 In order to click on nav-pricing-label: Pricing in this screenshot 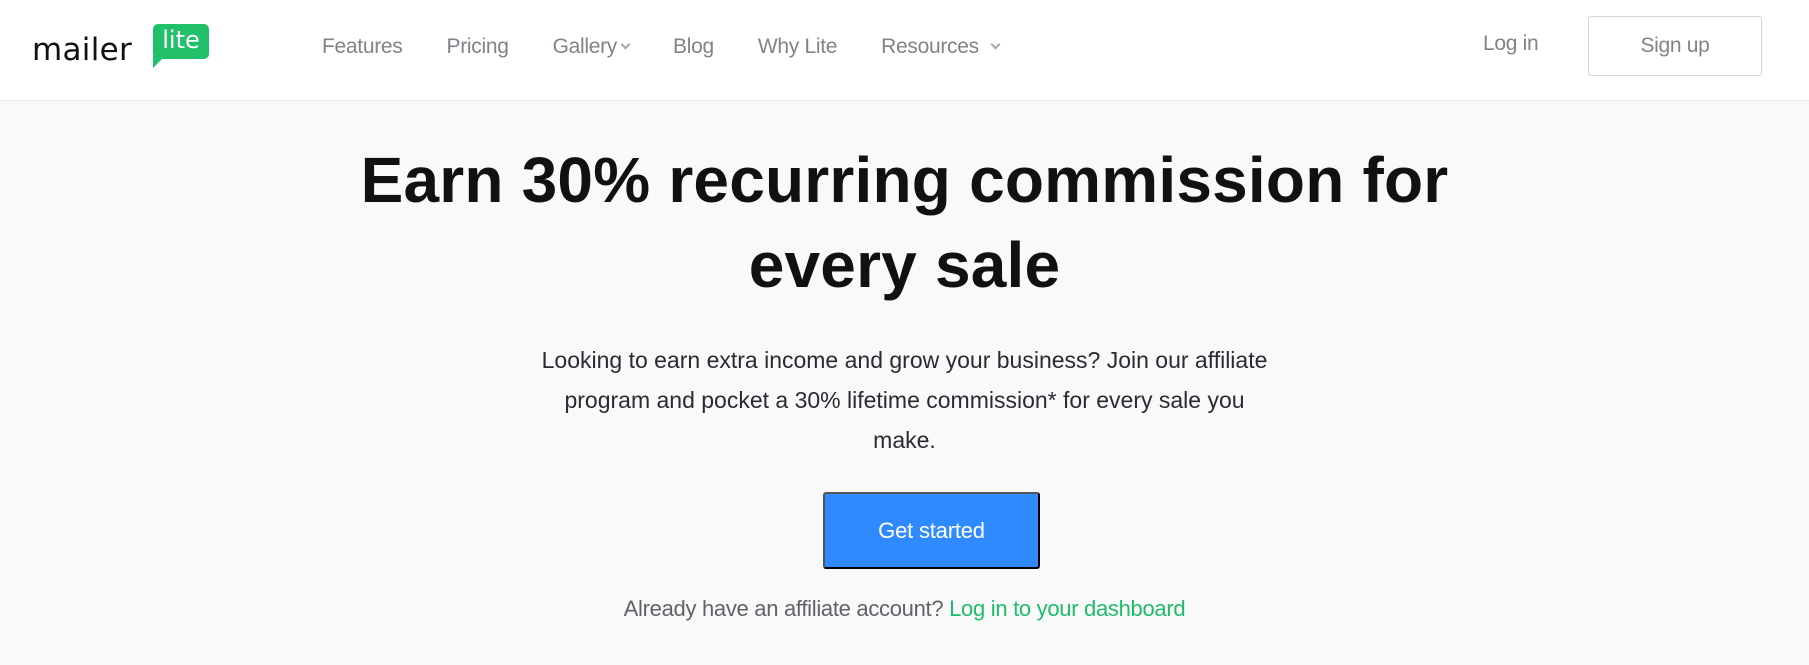, I will do `click(477, 46)`.